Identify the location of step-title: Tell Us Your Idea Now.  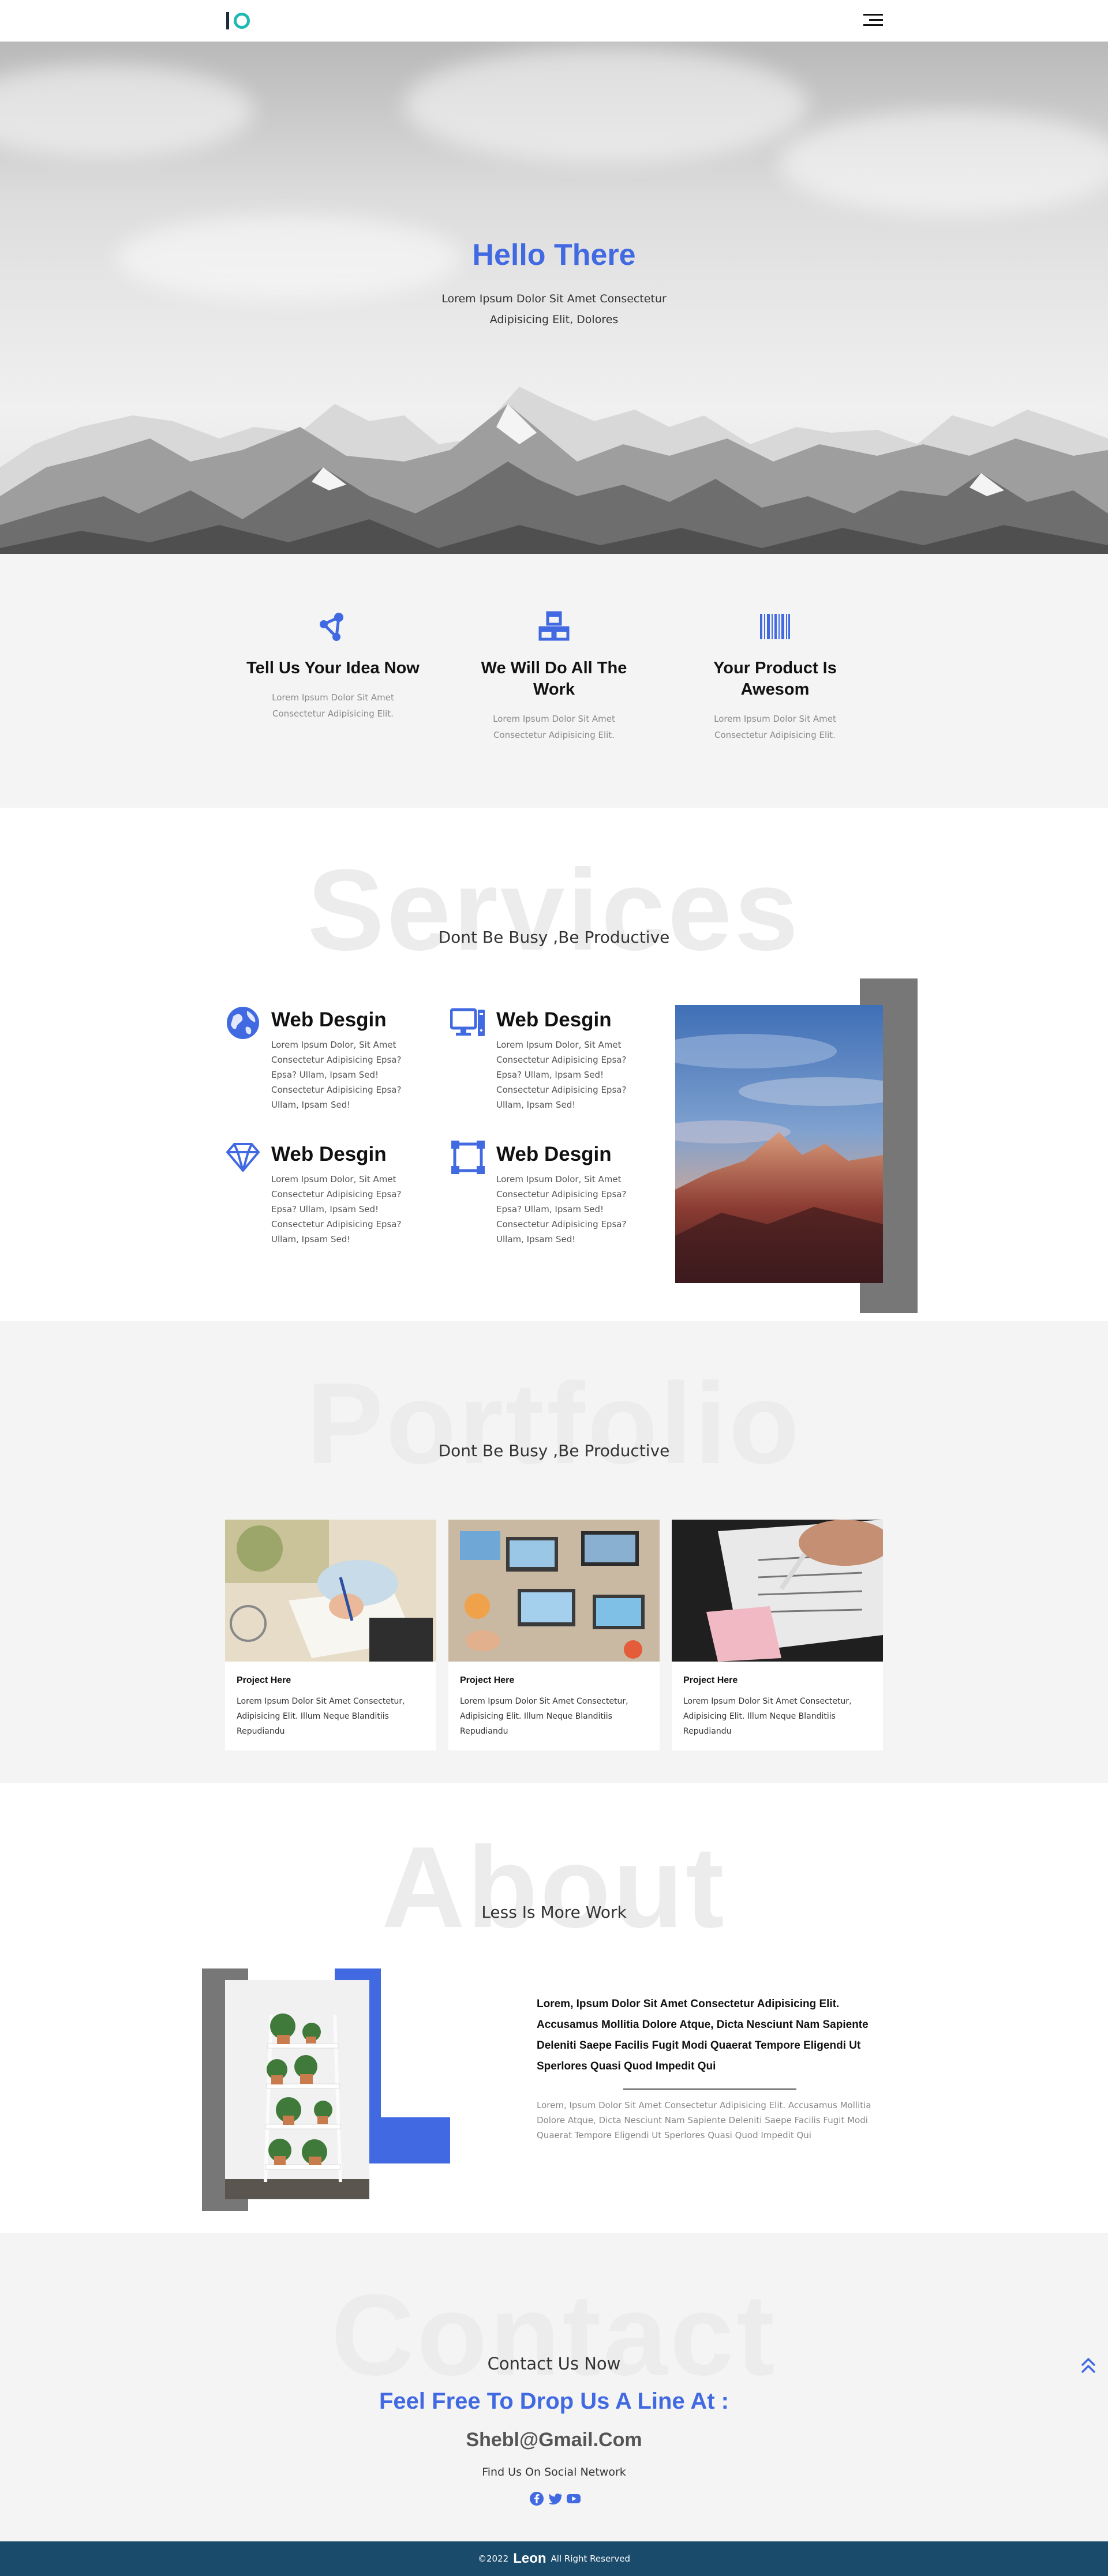
(333, 668).